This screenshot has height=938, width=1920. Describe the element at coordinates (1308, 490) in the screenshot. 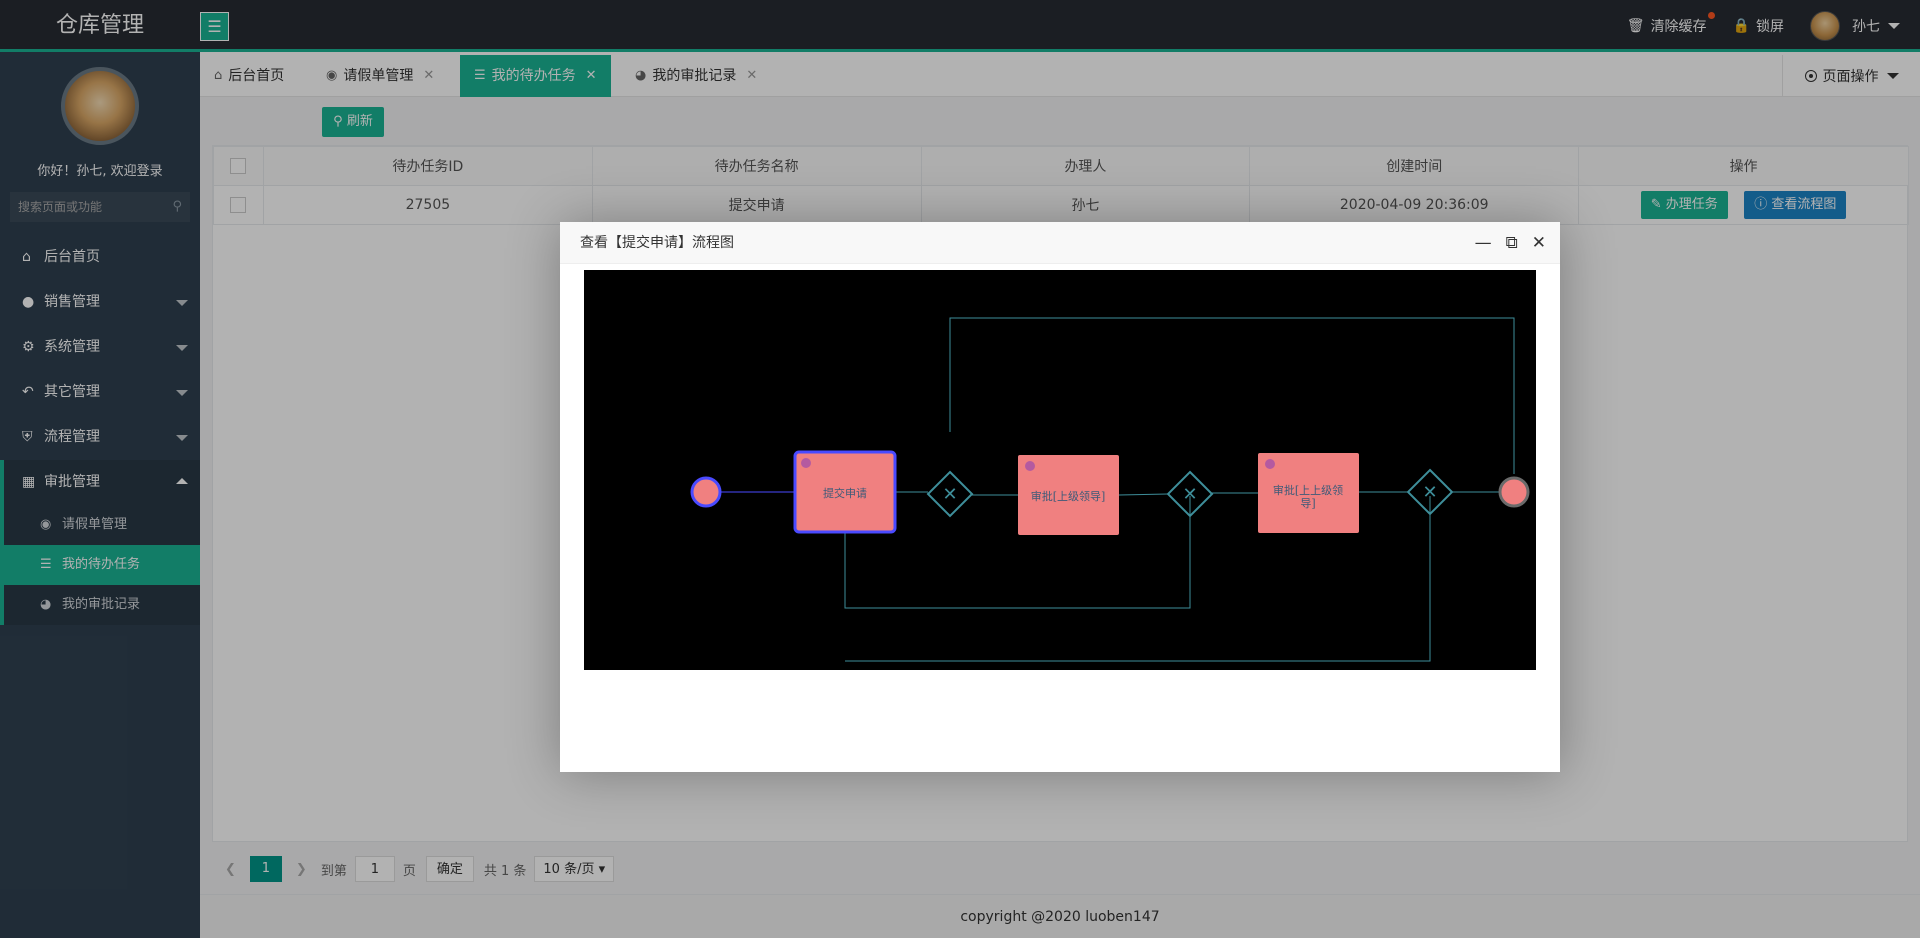

I see `task-label: 审批[上上级领` at that location.